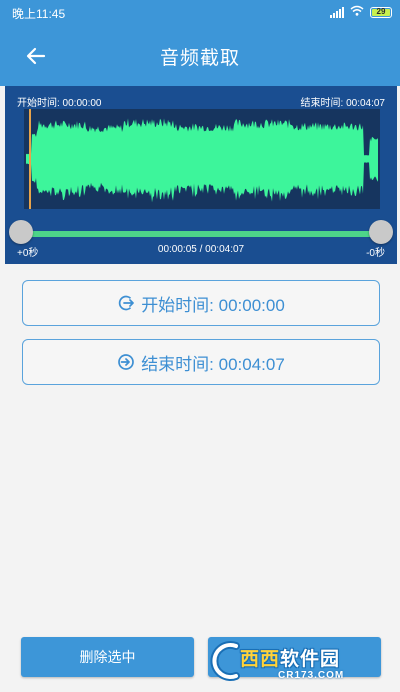 This screenshot has width=400, height=692. What do you see at coordinates (375, 253) in the screenshot?
I see `end-offset-label: -0秒` at bounding box center [375, 253].